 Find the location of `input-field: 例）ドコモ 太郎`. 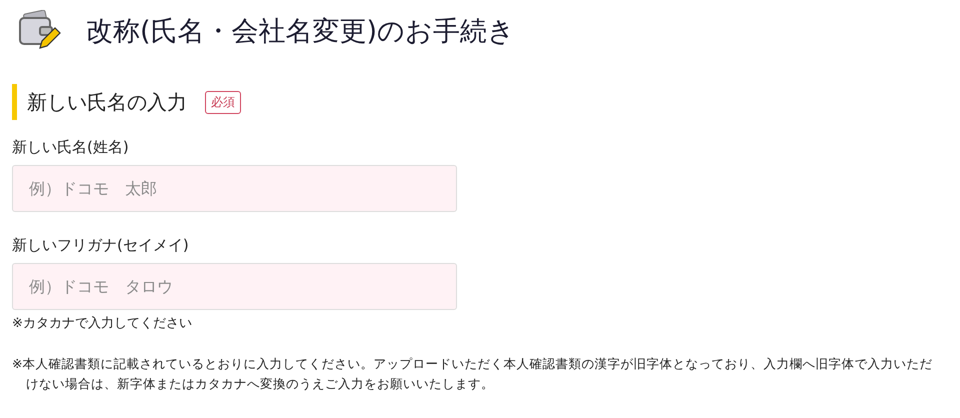

input-field: 例）ドコモ 太郎 is located at coordinates (234, 188).